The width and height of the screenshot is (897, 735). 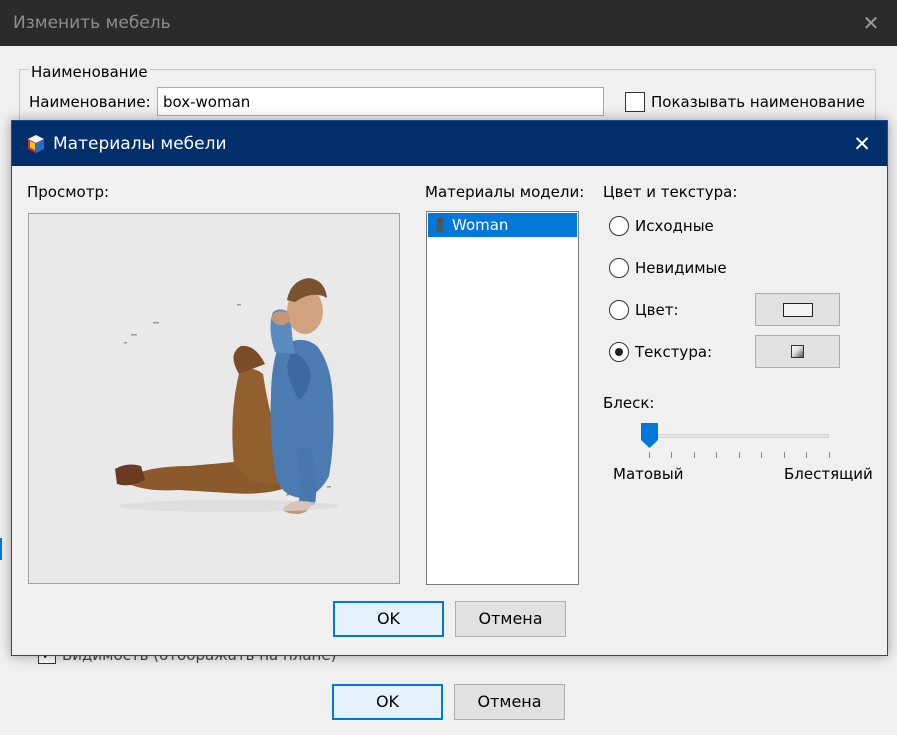 What do you see at coordinates (649, 435) in the screenshot?
I see `shininess-slider-thumb` at bounding box center [649, 435].